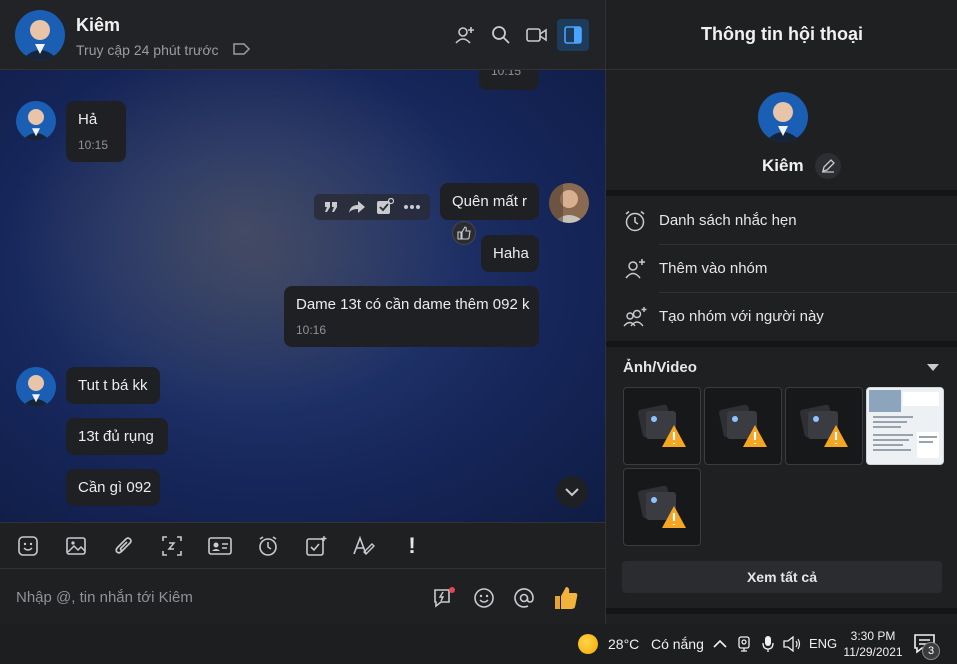 This screenshot has height=664, width=957. I want to click on mention-button, so click(524, 598).